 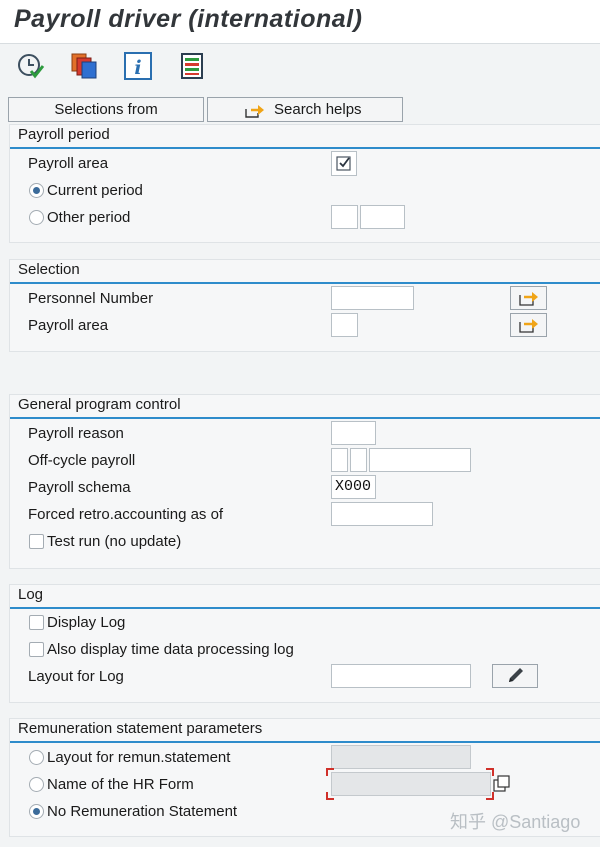 I want to click on payroll-reason-field, so click(x=353, y=433).